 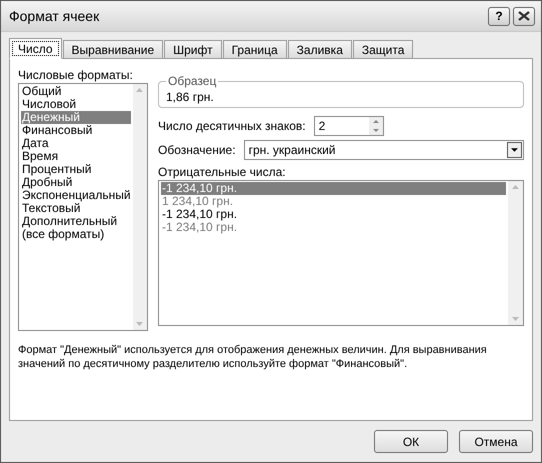 What do you see at coordinates (192, 81) in the screenshot?
I see `sample-label: Образец` at bounding box center [192, 81].